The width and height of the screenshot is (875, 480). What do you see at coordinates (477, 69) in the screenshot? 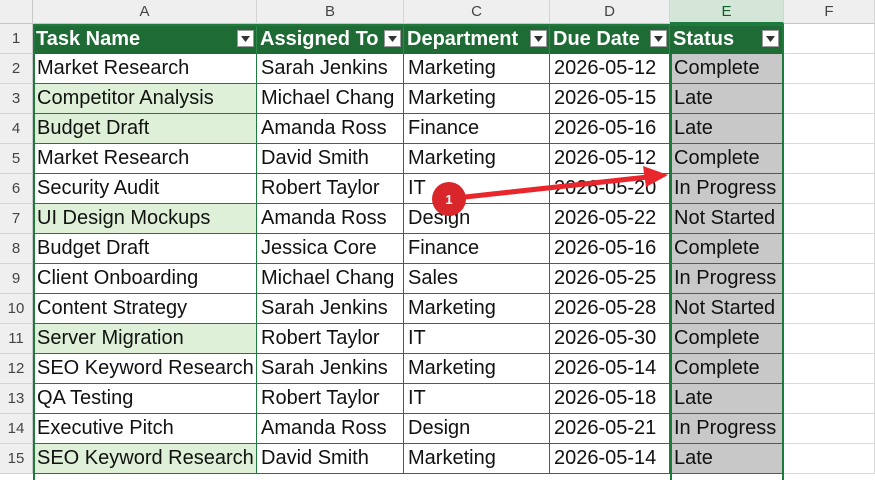
I see `cell-dept-row-2: Marketing` at bounding box center [477, 69].